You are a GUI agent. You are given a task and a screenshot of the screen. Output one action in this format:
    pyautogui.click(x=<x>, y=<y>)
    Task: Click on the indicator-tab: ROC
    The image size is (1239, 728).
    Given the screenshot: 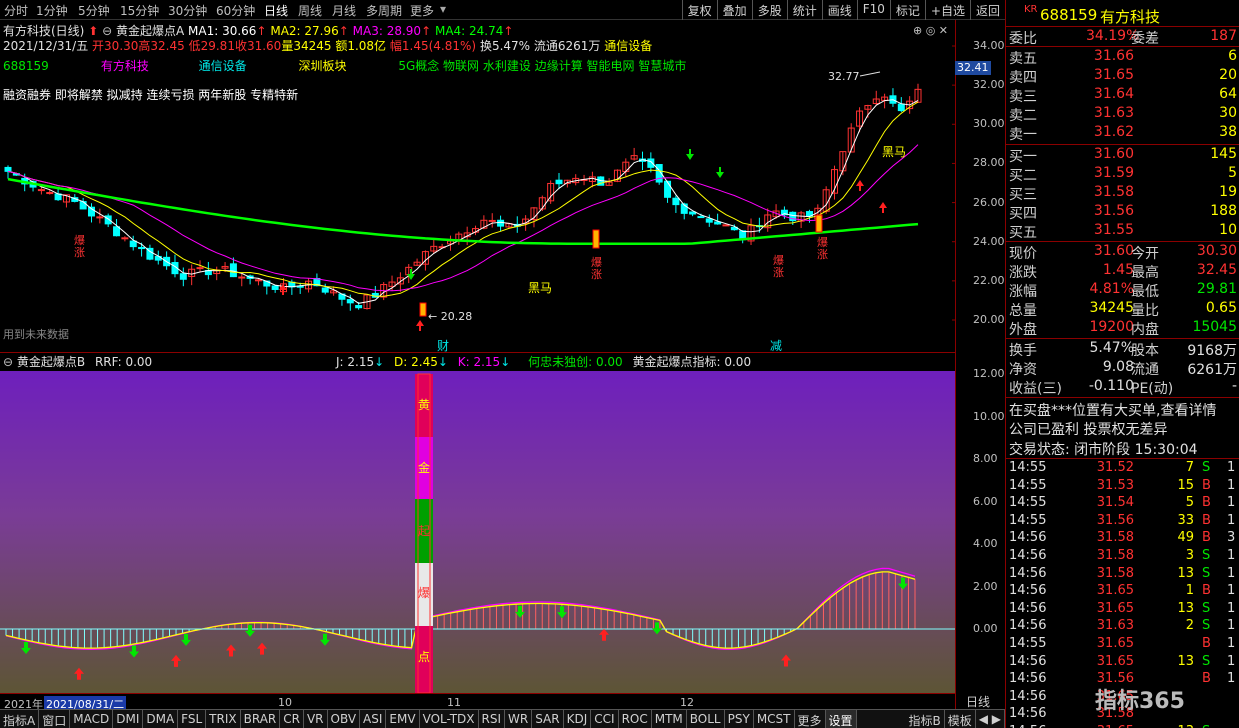 What is the action you would take?
    pyautogui.click(x=635, y=719)
    